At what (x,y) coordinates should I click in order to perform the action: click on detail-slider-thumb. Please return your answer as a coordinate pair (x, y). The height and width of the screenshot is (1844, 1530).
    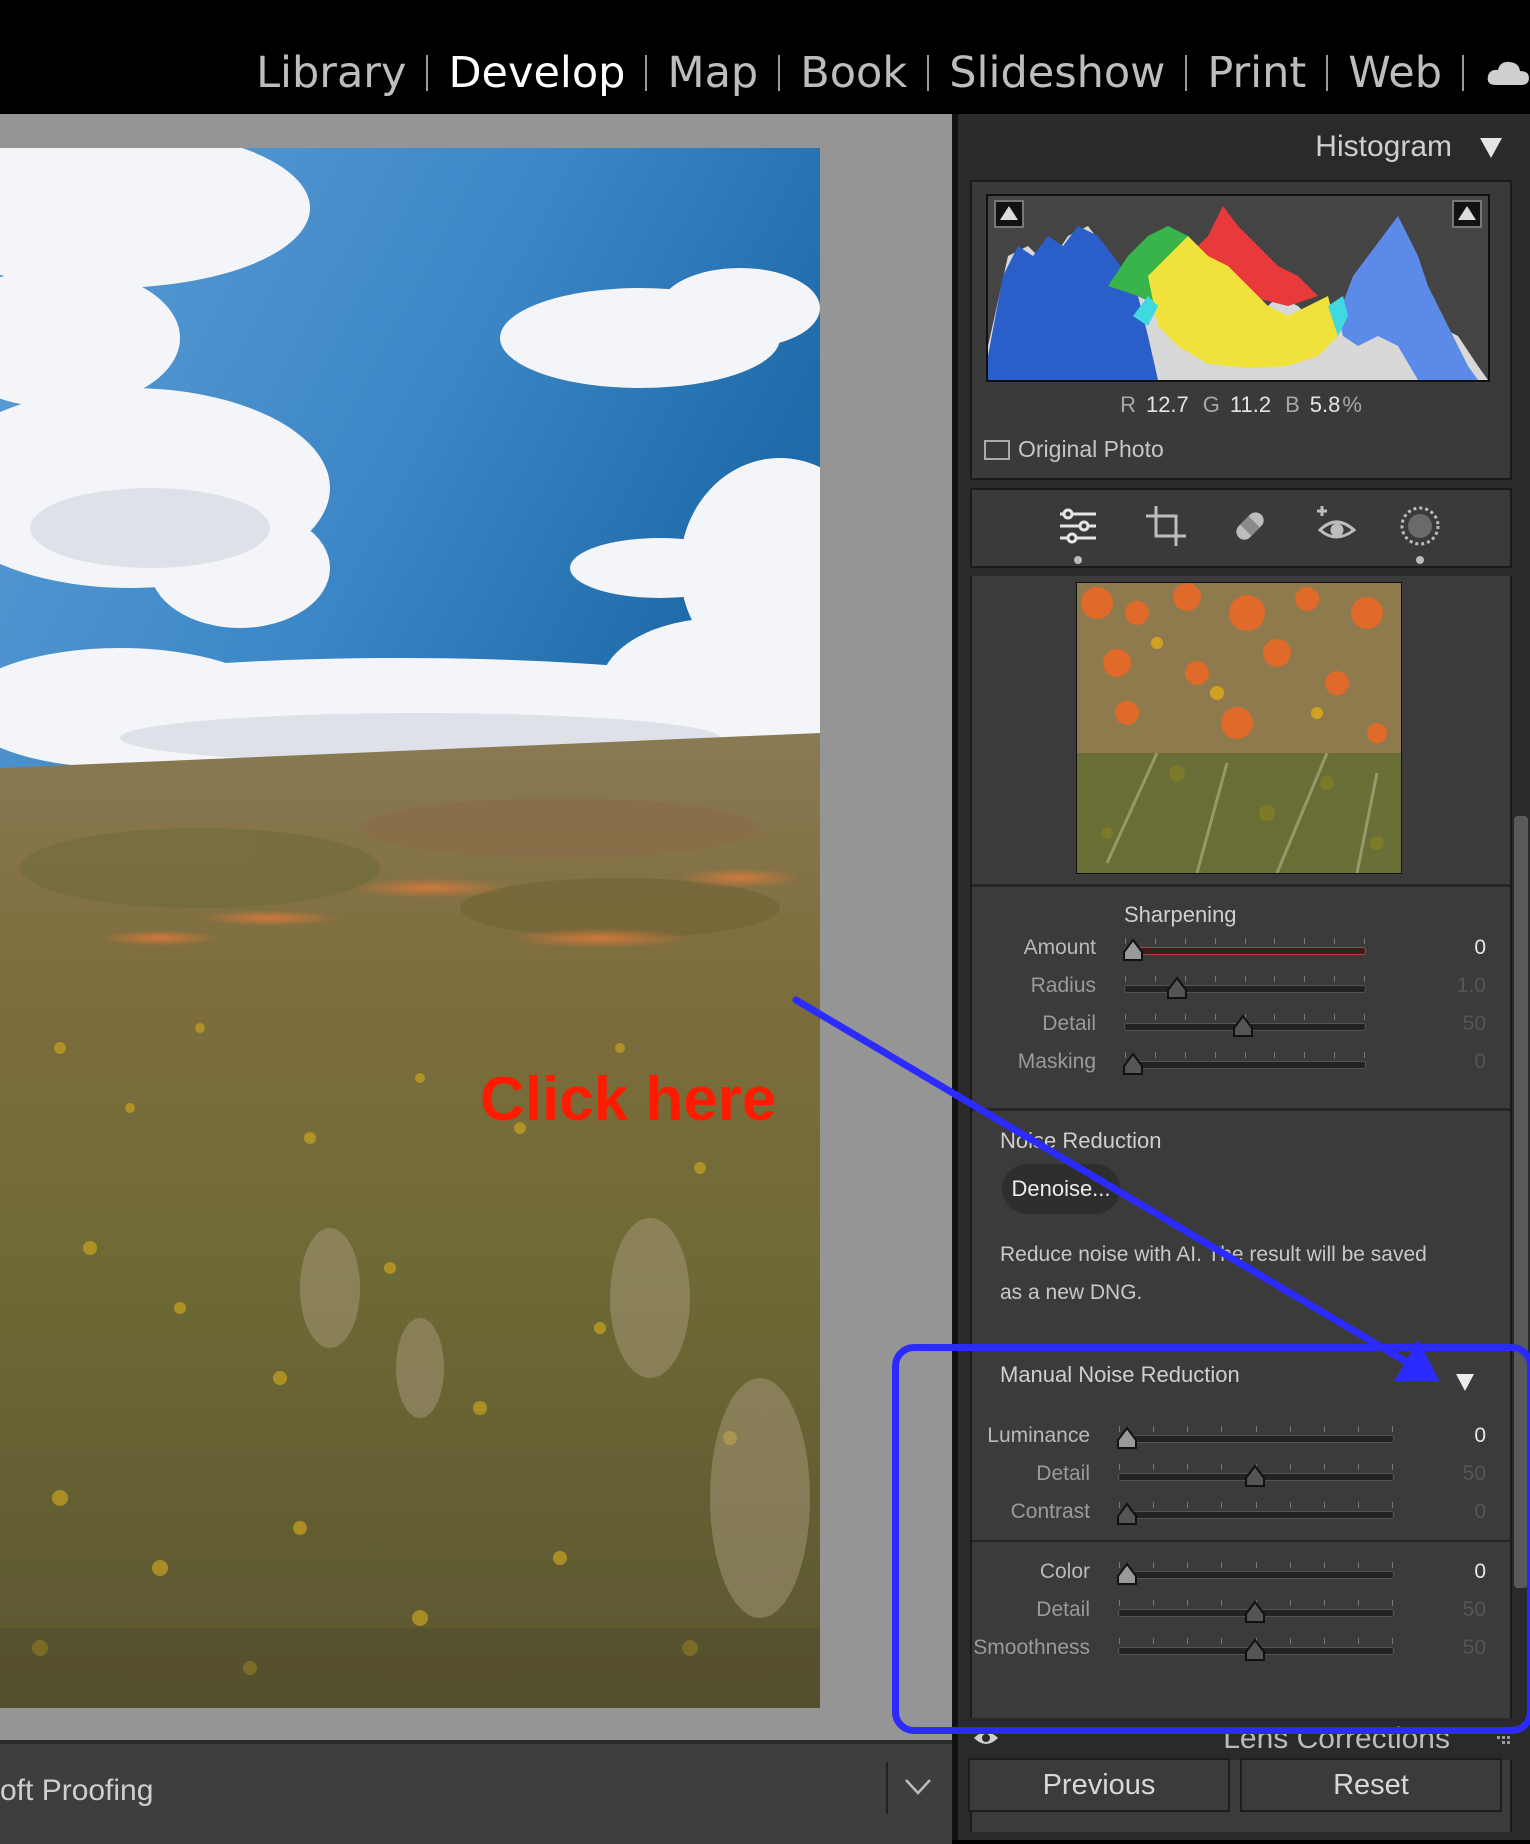
    Looking at the image, I should click on (1243, 1026).